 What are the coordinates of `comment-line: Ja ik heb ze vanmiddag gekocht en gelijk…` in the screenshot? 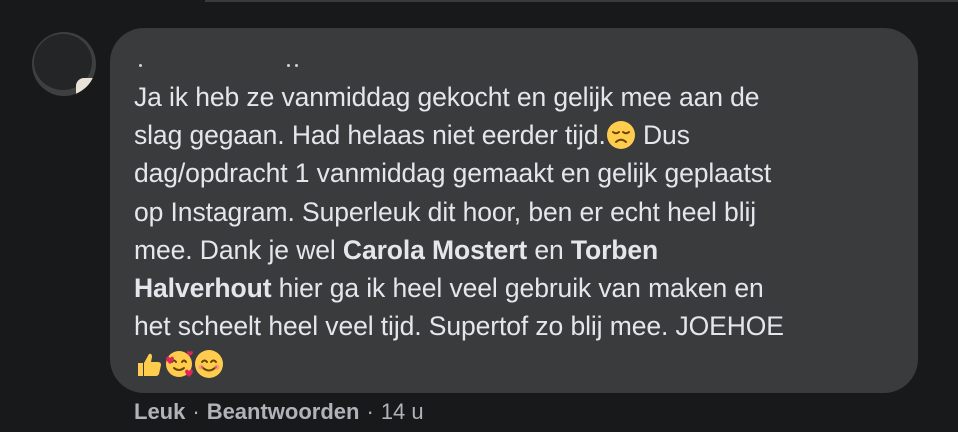 It's located at (519, 97).